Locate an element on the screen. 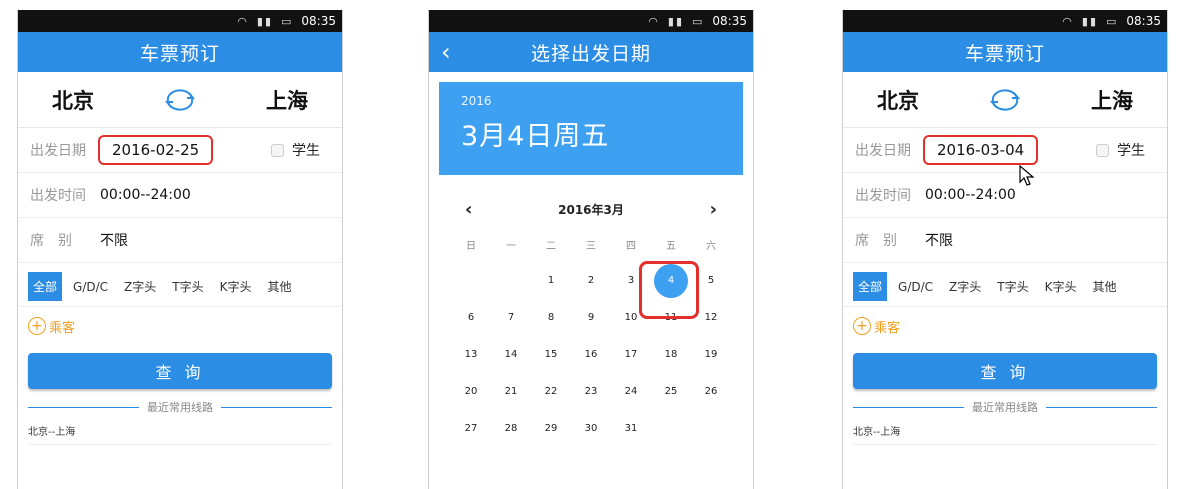 The width and height of the screenshot is (1179, 489). banner-year: 2016 is located at coordinates (476, 101).